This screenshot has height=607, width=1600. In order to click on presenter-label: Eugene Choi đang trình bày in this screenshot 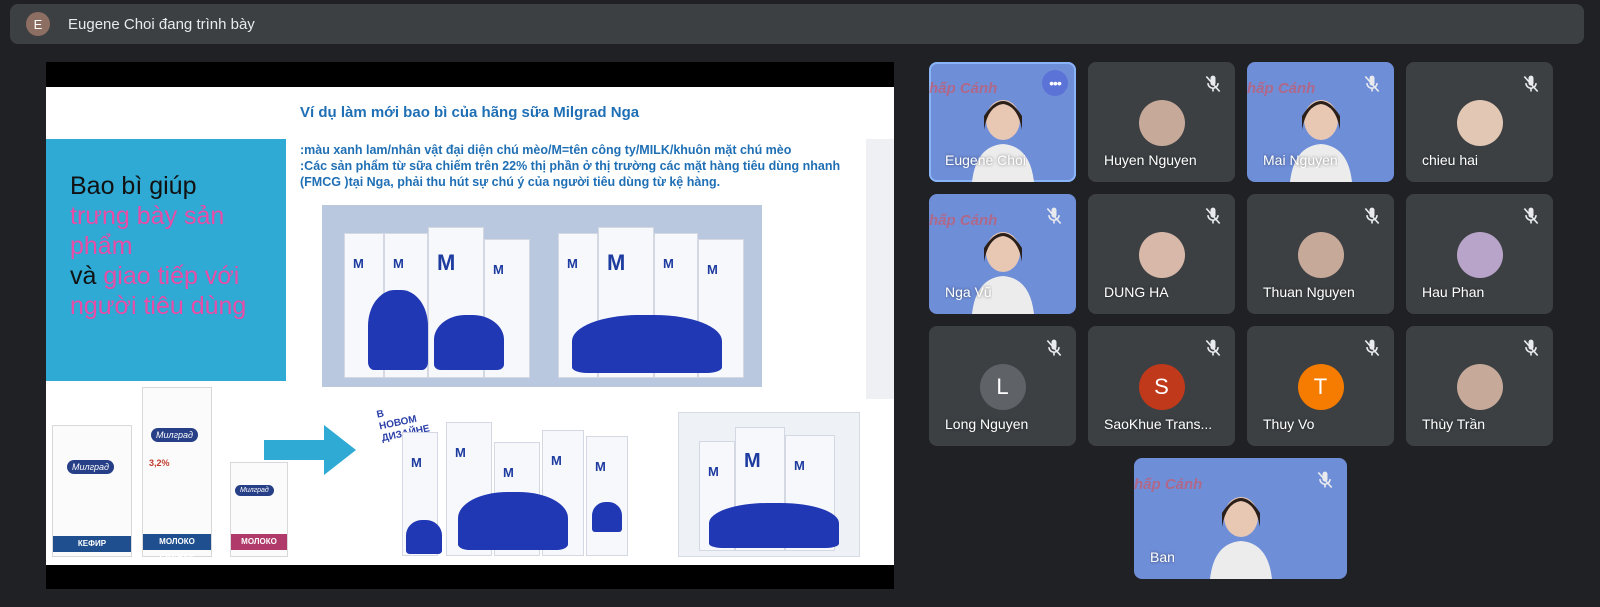, I will do `click(161, 24)`.